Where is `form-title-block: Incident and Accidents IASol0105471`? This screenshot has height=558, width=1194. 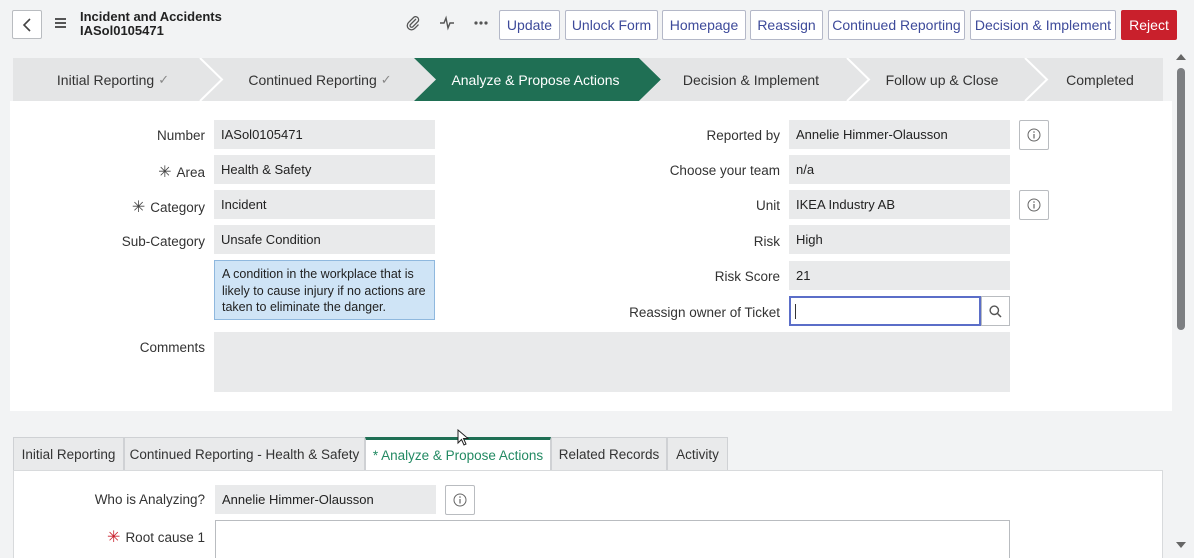
form-title-block: Incident and Accidents IASol0105471 is located at coordinates (151, 24).